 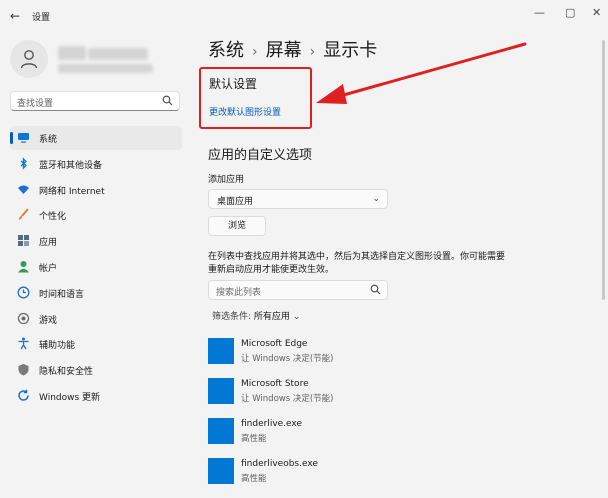 What do you see at coordinates (421, 73) in the screenshot?
I see `annotation-arrow-icon` at bounding box center [421, 73].